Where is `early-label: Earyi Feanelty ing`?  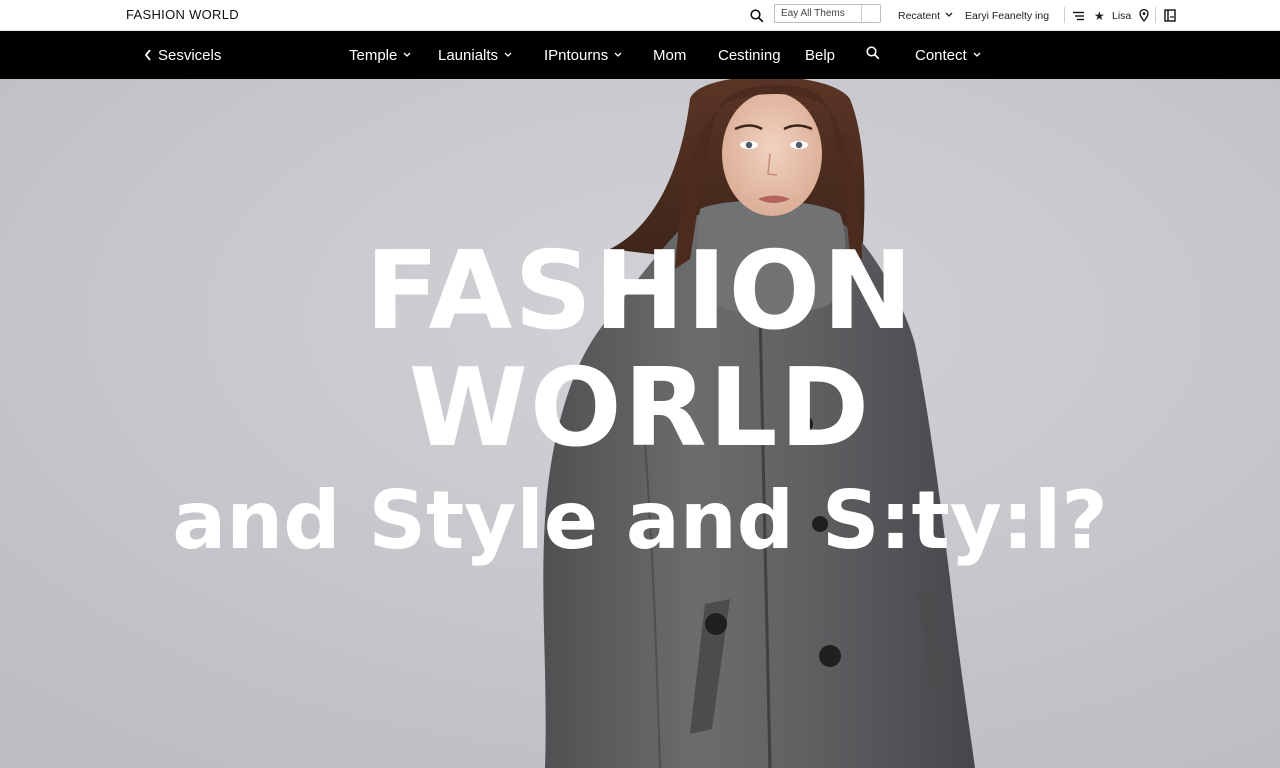
early-label: Earyi Feanelty ing is located at coordinates (1007, 15).